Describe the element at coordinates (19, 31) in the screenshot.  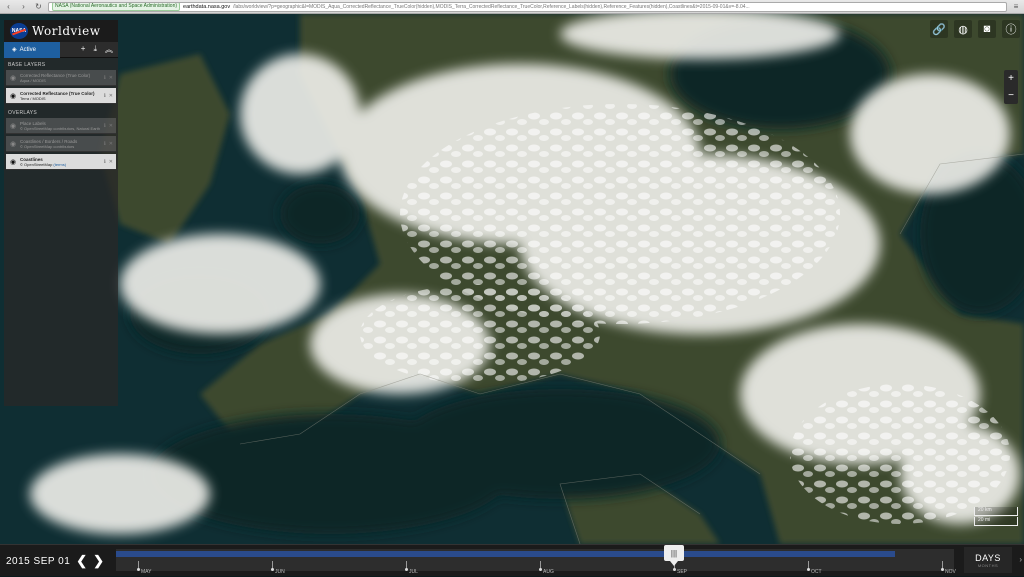
I see `nasa-logo: NASA` at that location.